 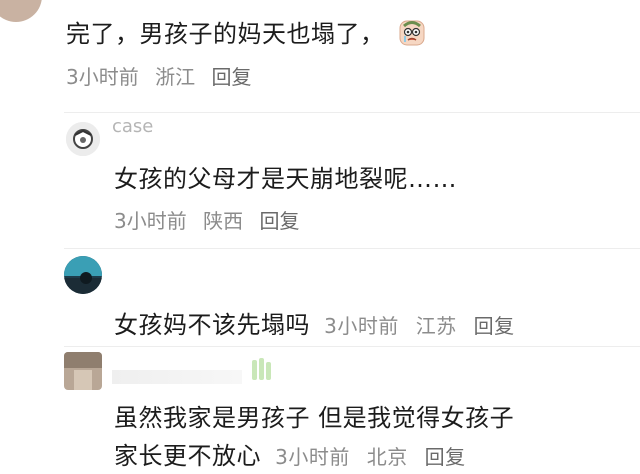 I want to click on comment-text-content: 家长更不放心, so click(x=187, y=456).